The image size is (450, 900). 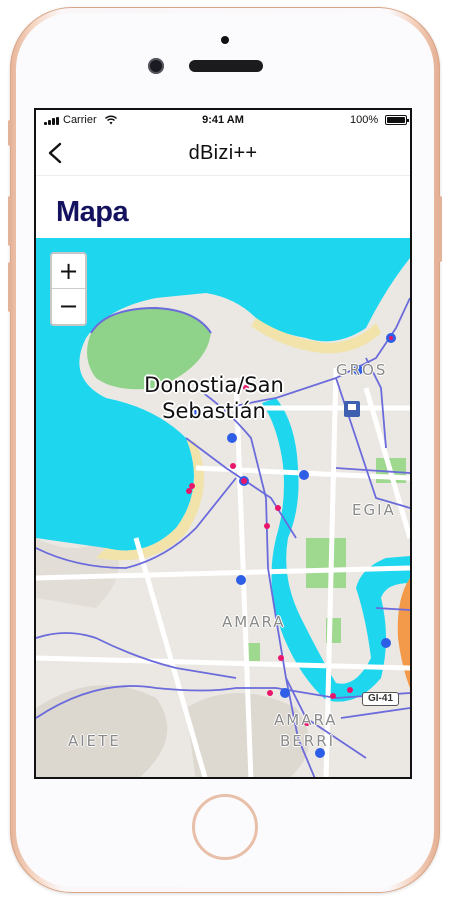 What do you see at coordinates (214, 411) in the screenshot?
I see `city-label-line2: Sebastián` at bounding box center [214, 411].